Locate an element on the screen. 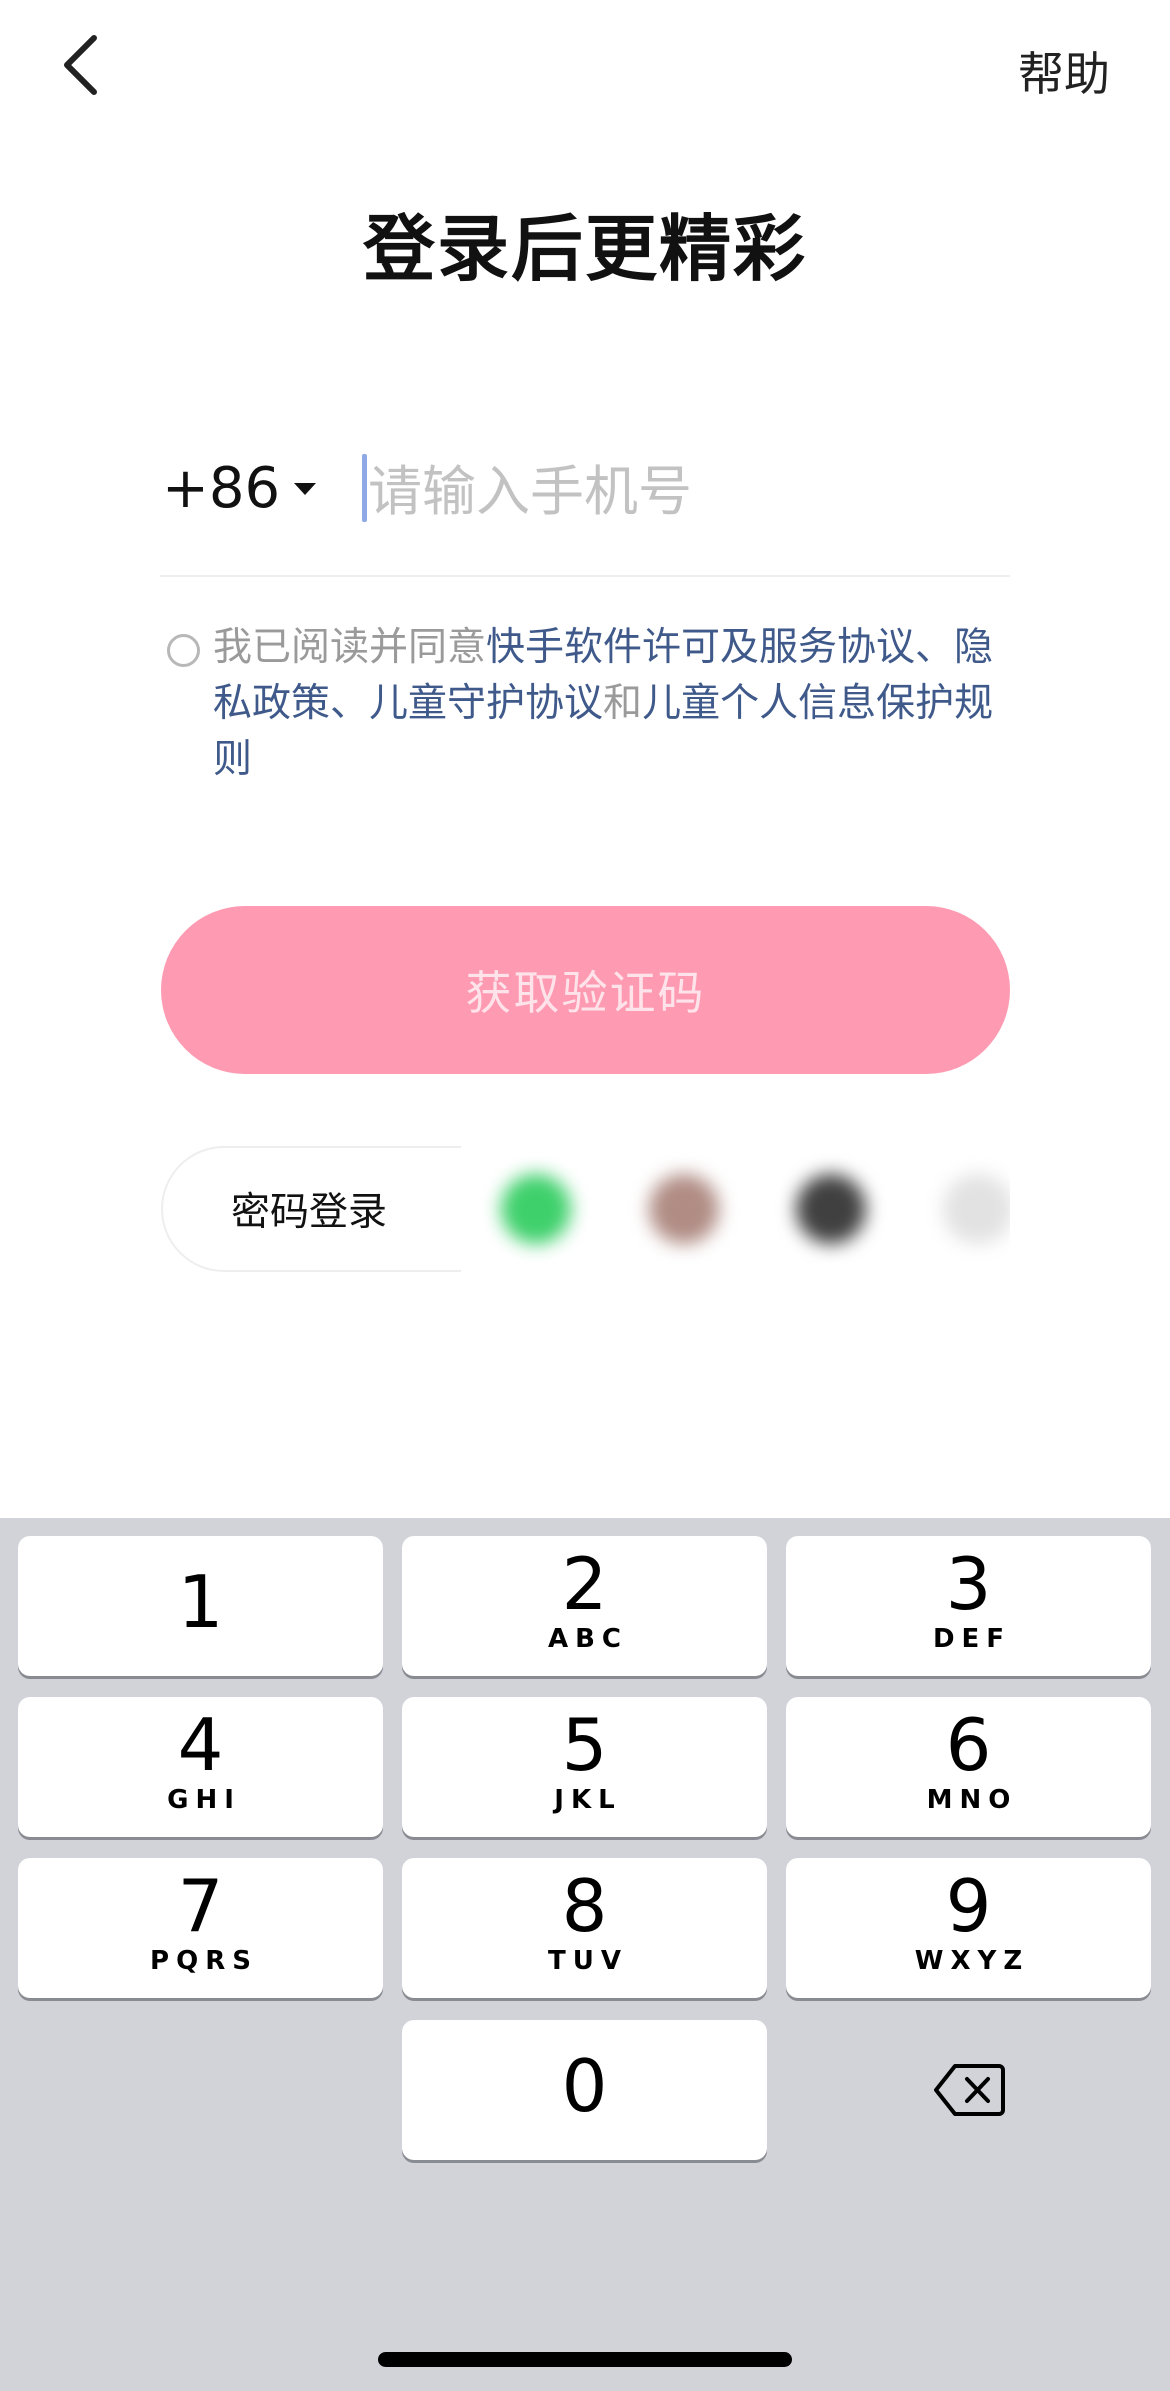  country-code-text: +86 is located at coordinates (221, 488).